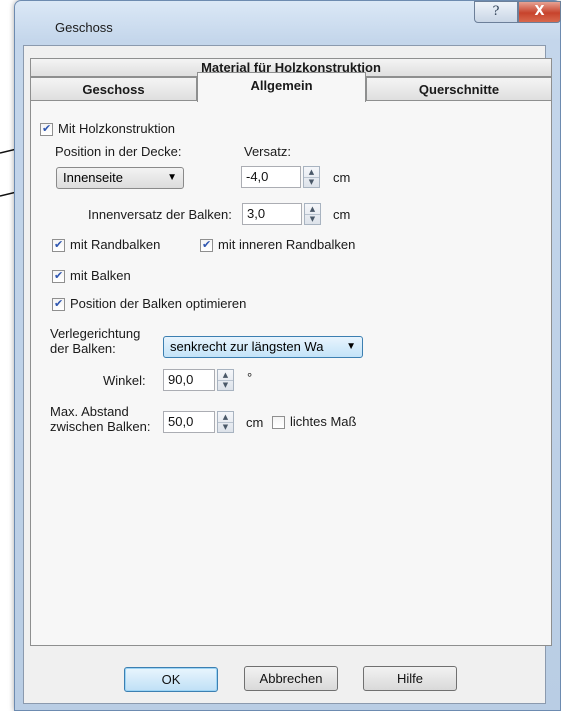 Image resolution: width=561 pixels, height=711 pixels. What do you see at coordinates (58, 276) in the screenshot?
I see `mit-balken-checkbox` at bounding box center [58, 276].